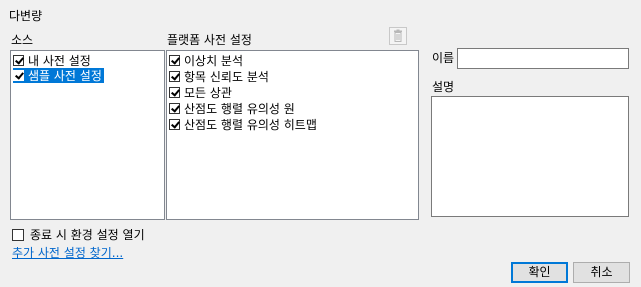  Describe the element at coordinates (18, 75) in the screenshot. I see `checkbox-sample-presets` at that location.